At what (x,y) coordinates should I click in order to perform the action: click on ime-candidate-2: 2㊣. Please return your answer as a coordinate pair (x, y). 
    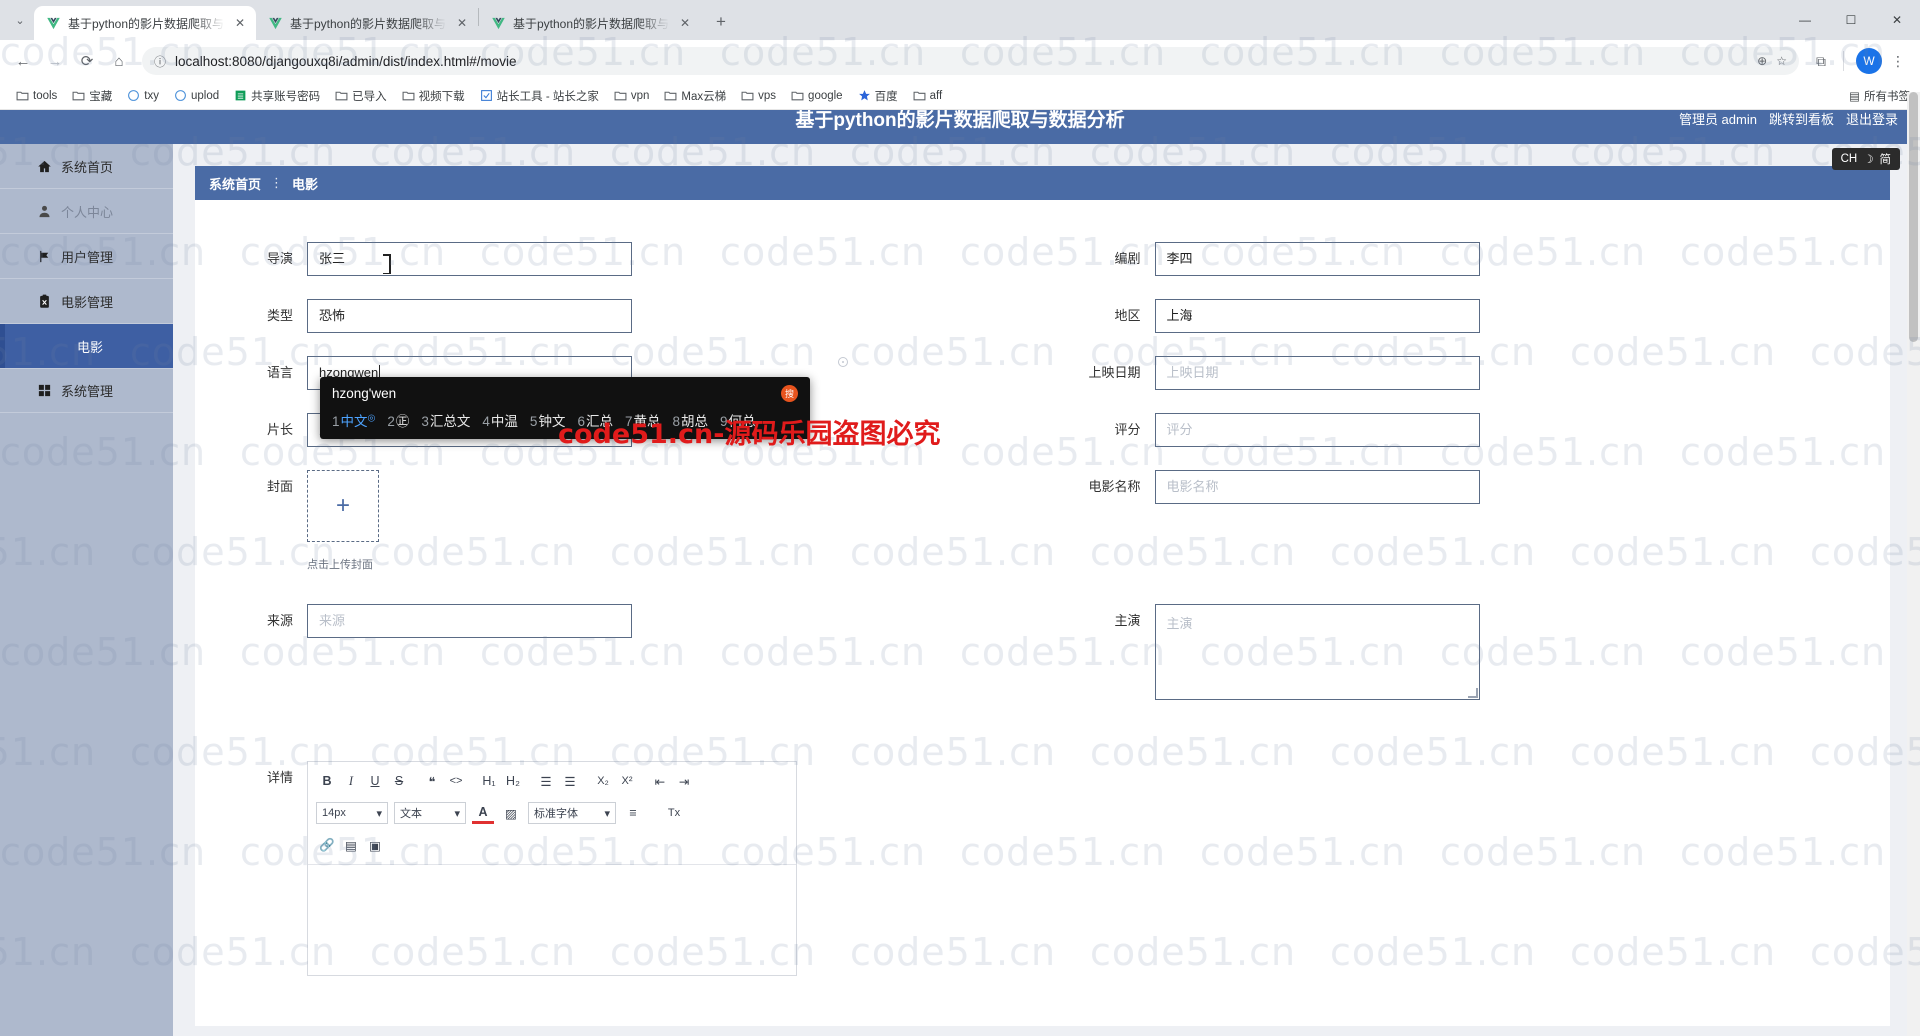
    Looking at the image, I should click on (398, 420).